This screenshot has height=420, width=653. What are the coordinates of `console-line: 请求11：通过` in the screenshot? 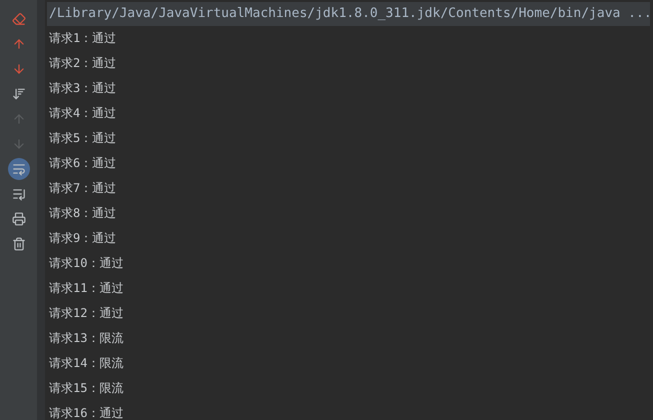 It's located at (86, 288).